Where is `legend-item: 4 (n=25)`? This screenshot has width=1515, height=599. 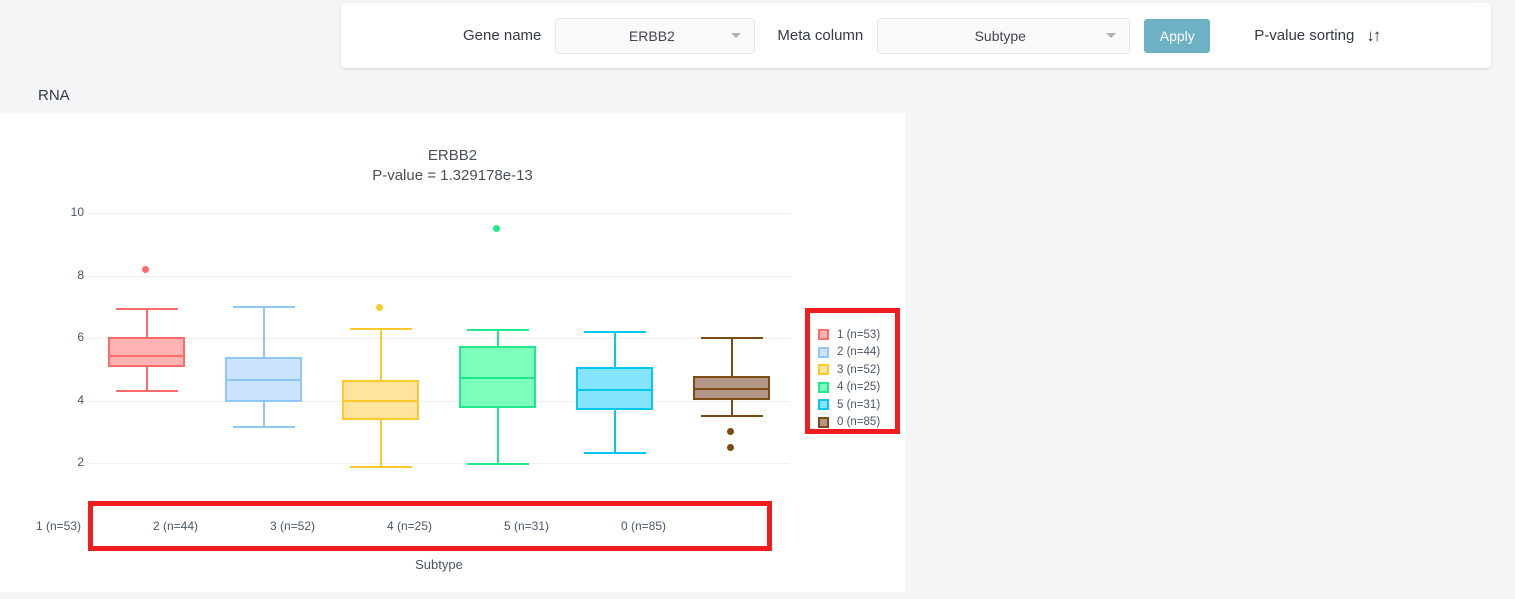 legend-item: 4 (n=25) is located at coordinates (849, 388).